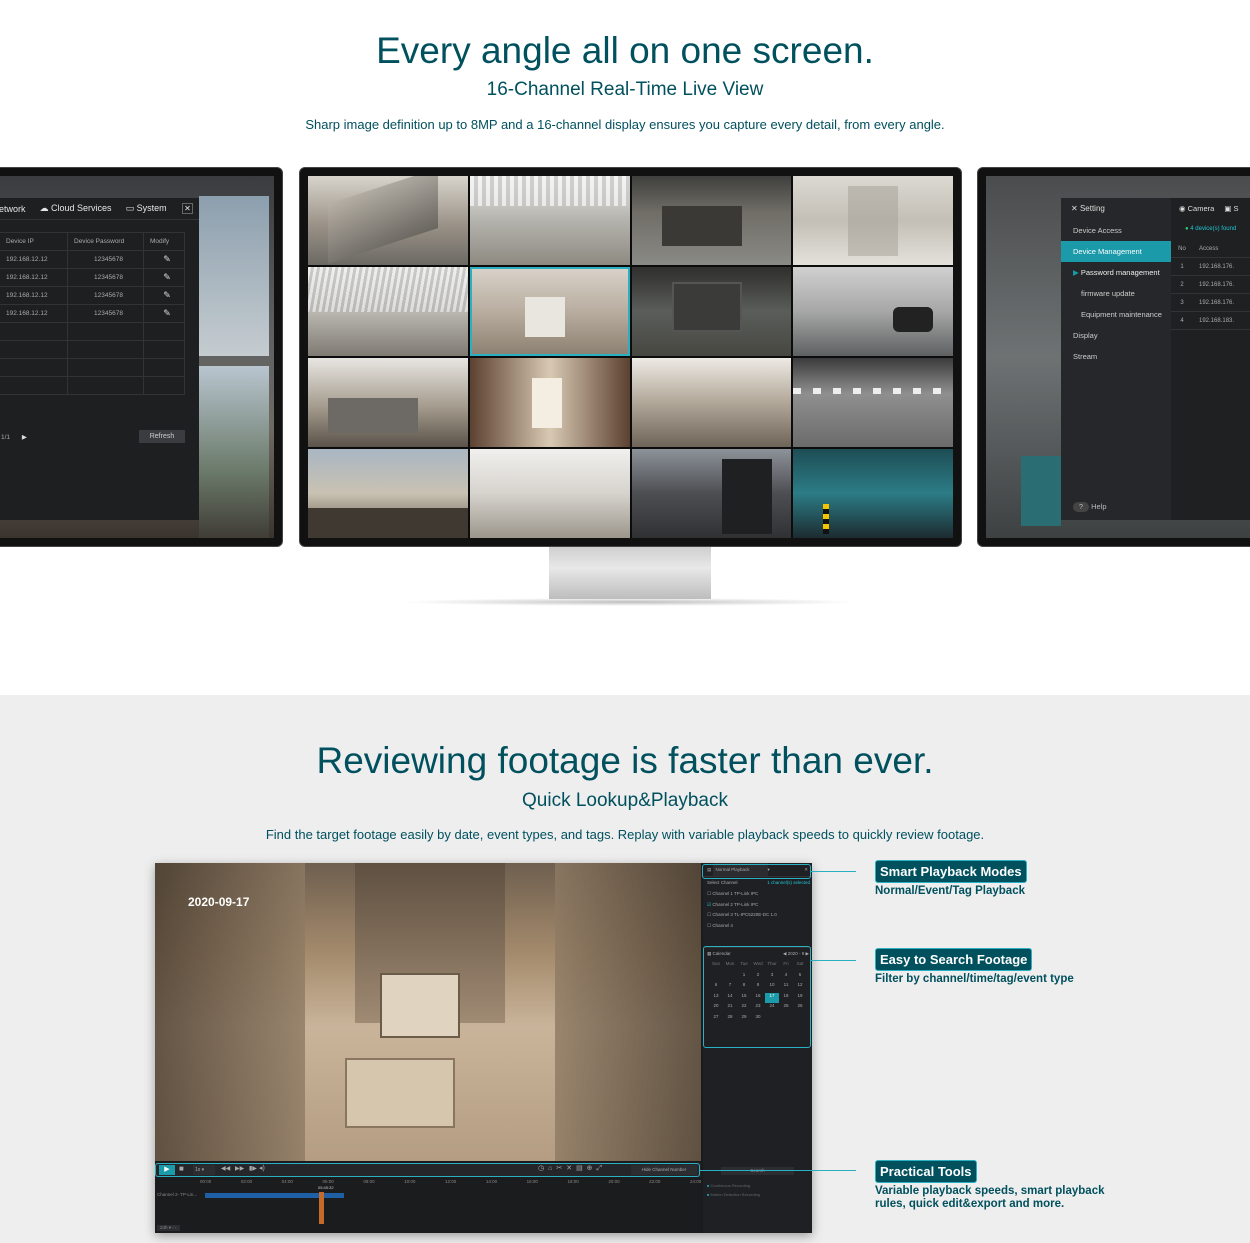 This screenshot has height=1243, width=1250. Describe the element at coordinates (1116, 314) in the screenshot. I see `menu-equipment-maintenance: Equipment maintenance` at that location.